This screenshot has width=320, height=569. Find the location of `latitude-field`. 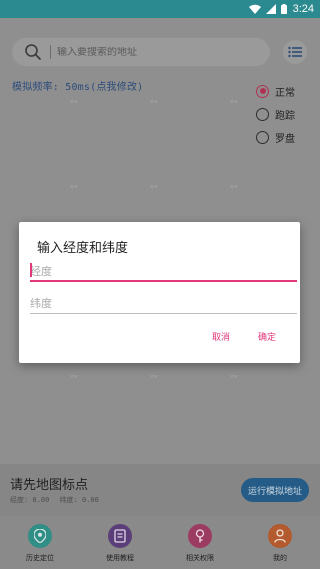

latitude-field is located at coordinates (163, 303).